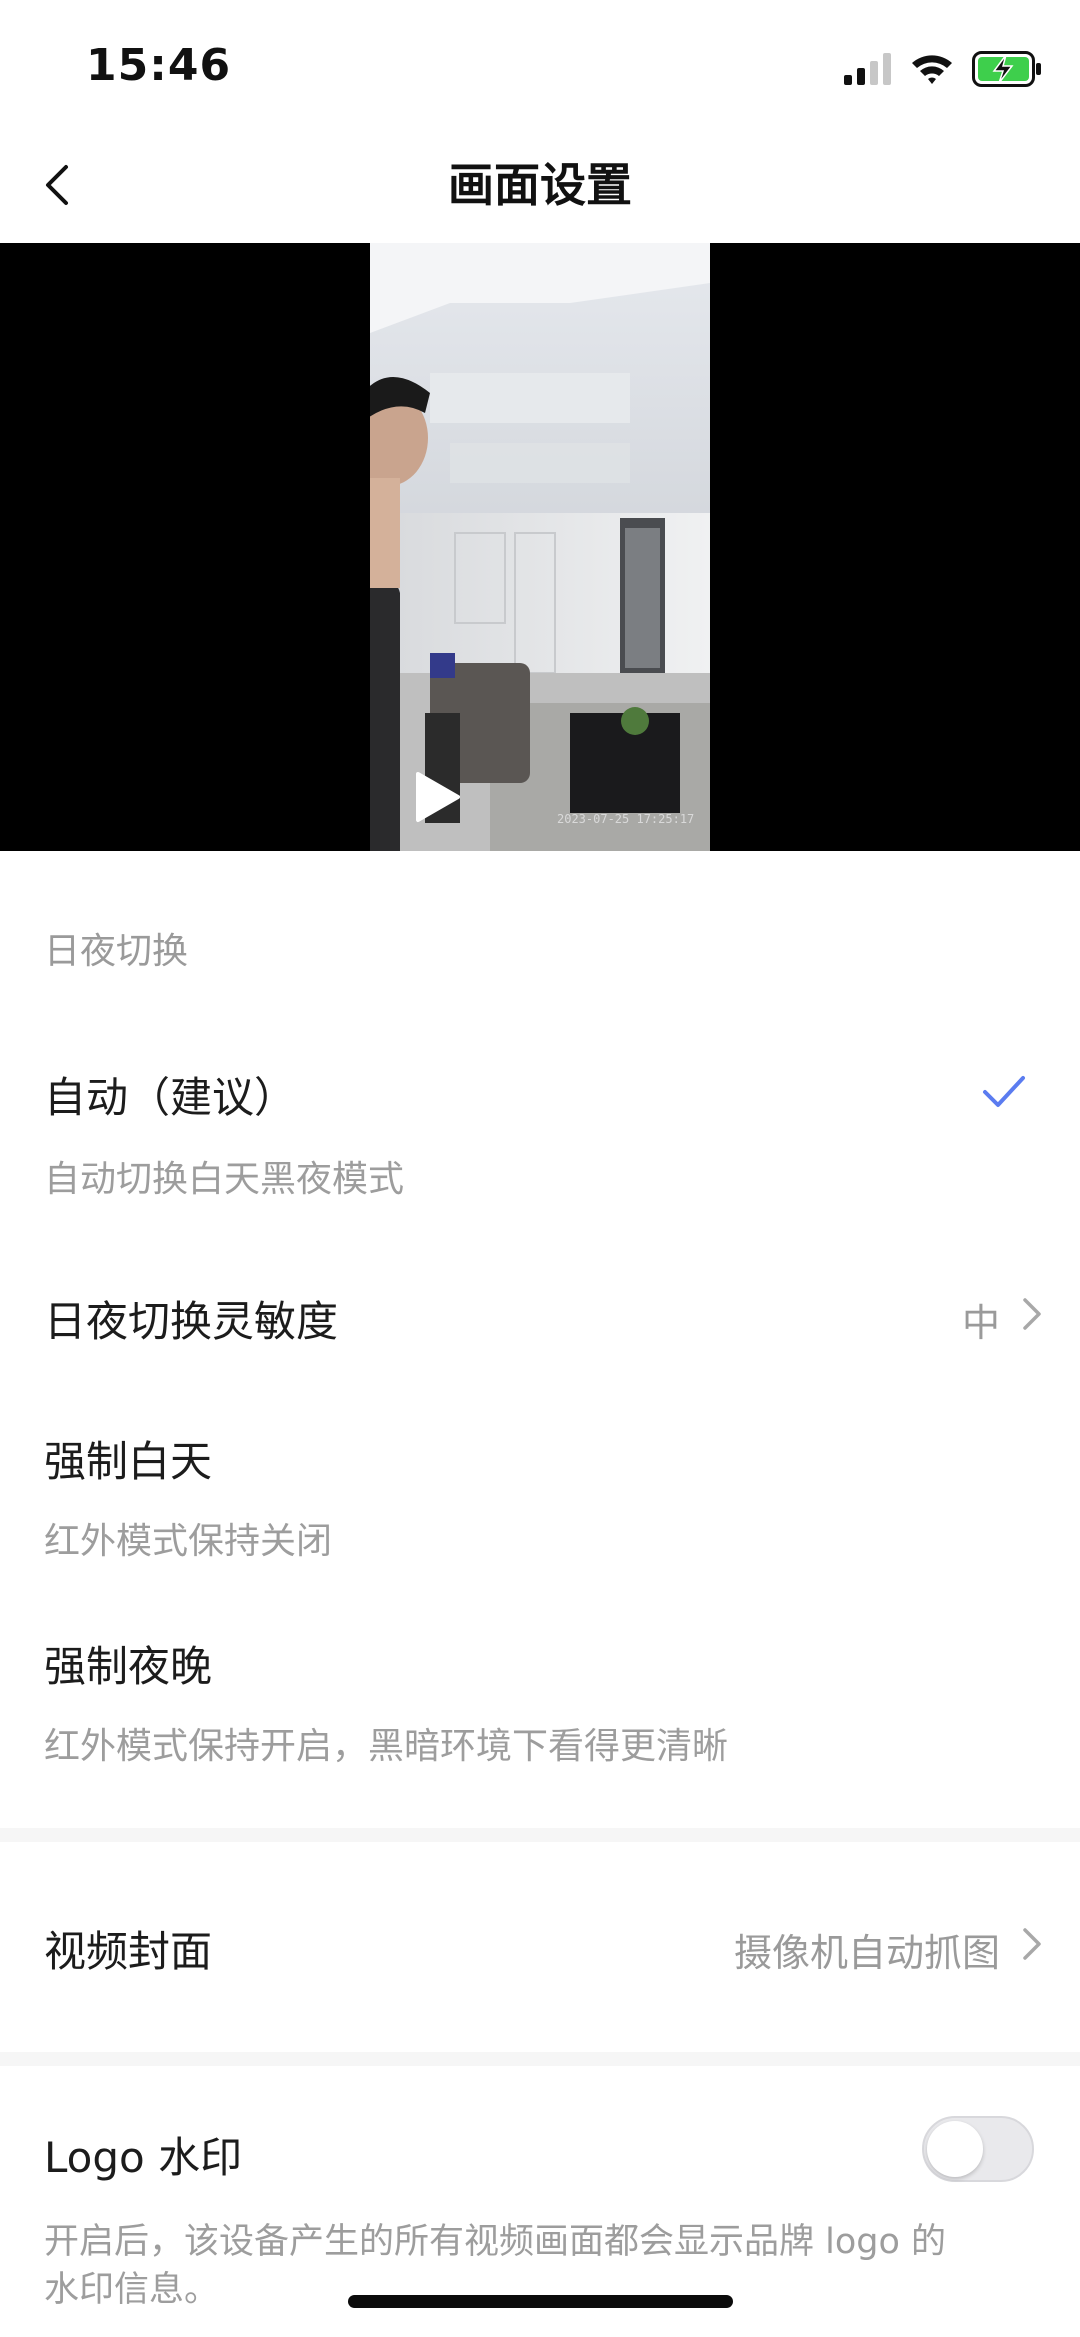 The width and height of the screenshot is (1080, 2337). I want to click on status-icons, so click(943, 69).